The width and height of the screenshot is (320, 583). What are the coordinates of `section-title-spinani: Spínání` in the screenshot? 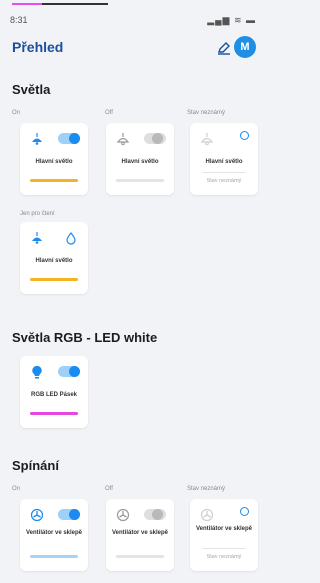 It's located at (35, 465).